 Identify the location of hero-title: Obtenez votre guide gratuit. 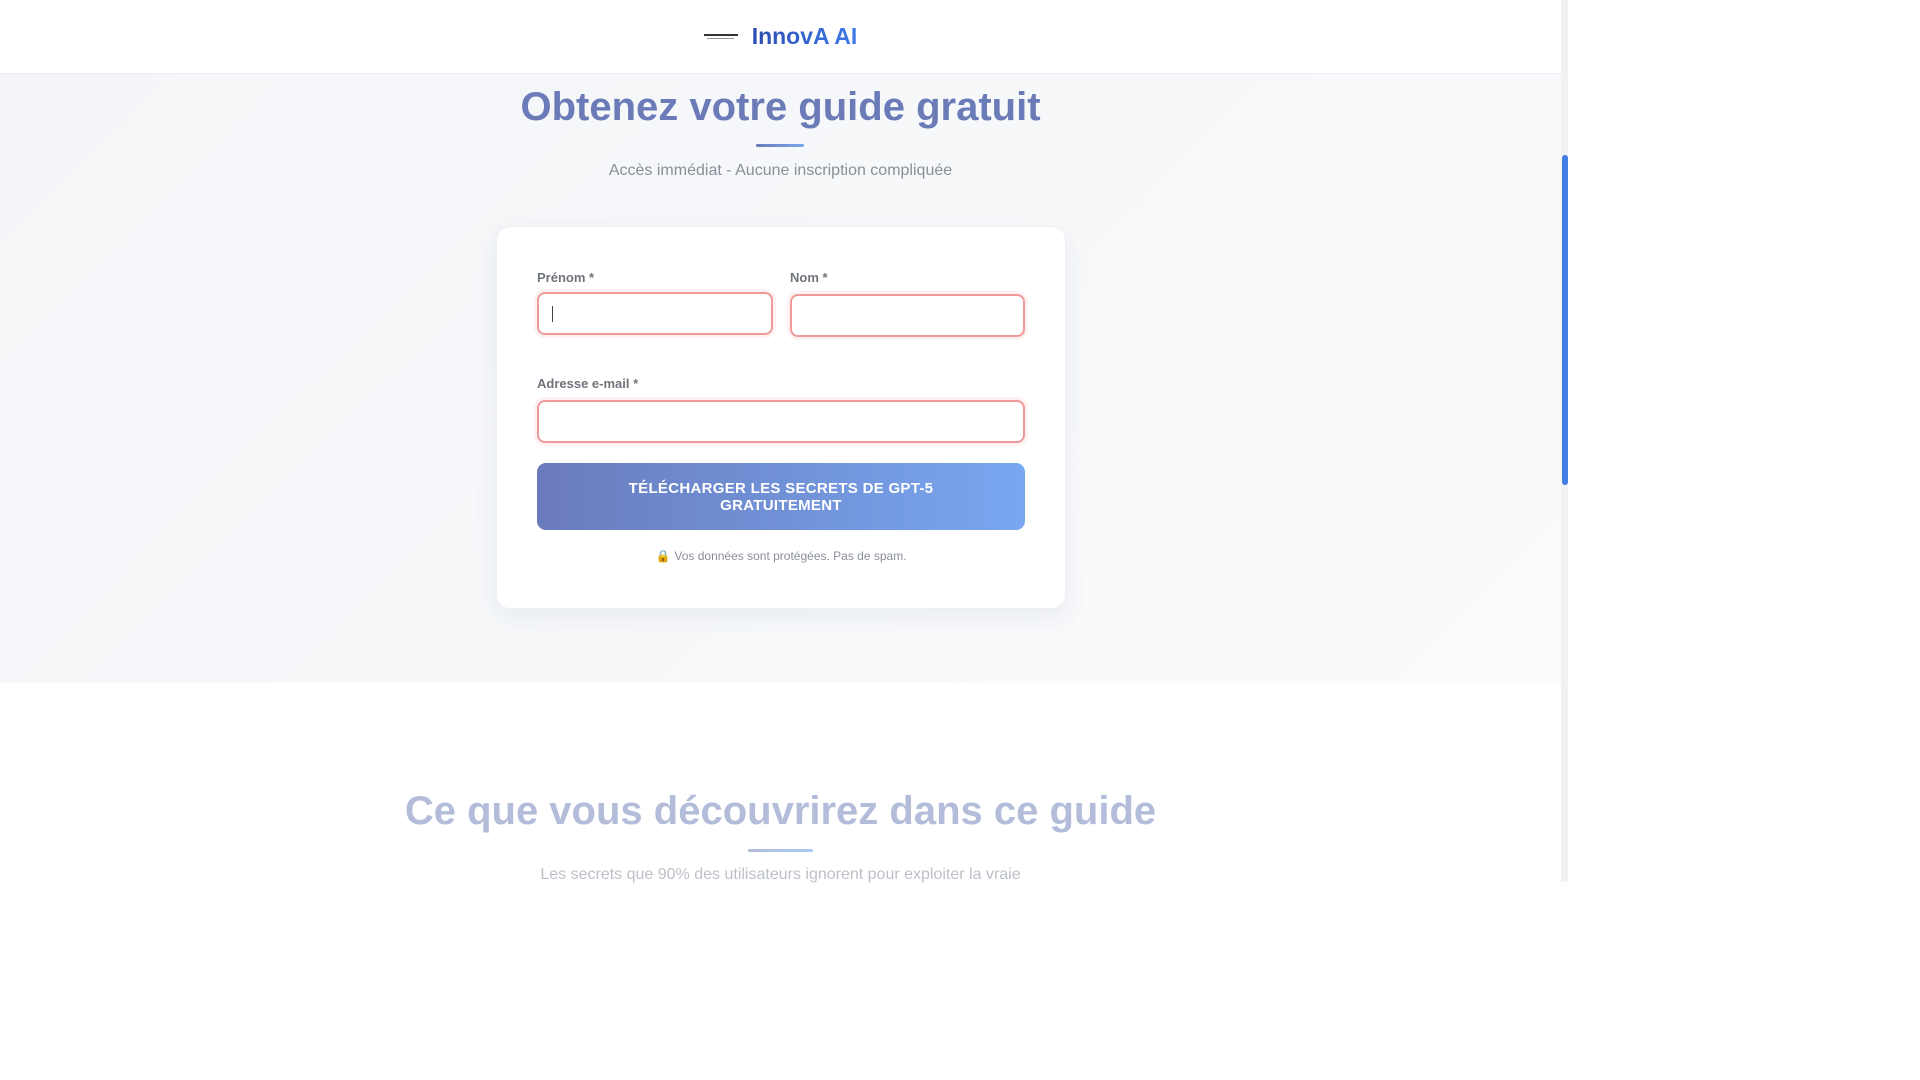
(780, 107).